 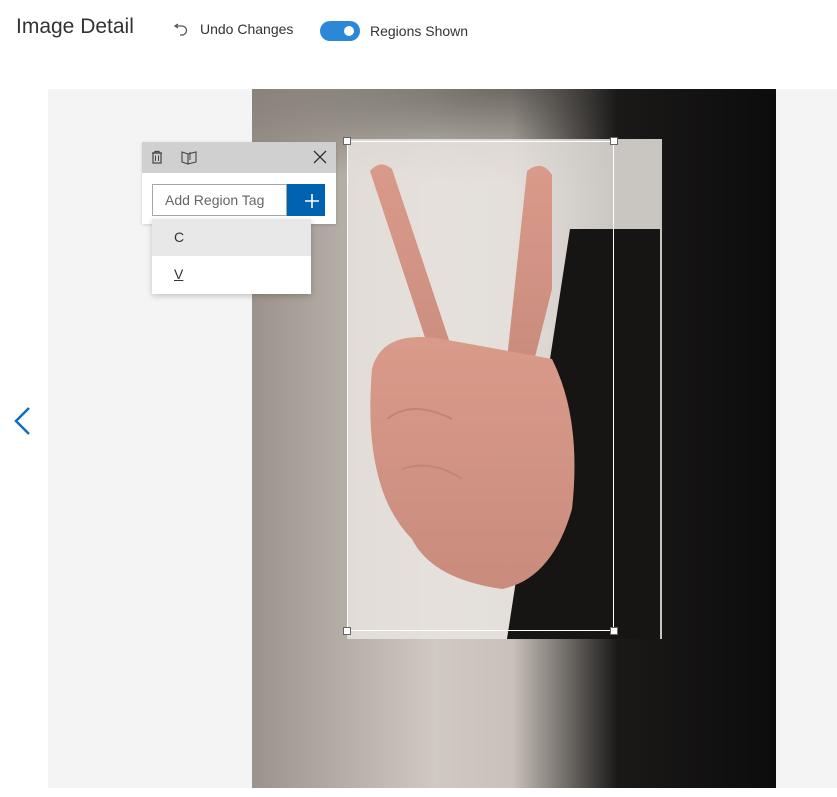 I want to click on chevron-left-icon, so click(x=22, y=421).